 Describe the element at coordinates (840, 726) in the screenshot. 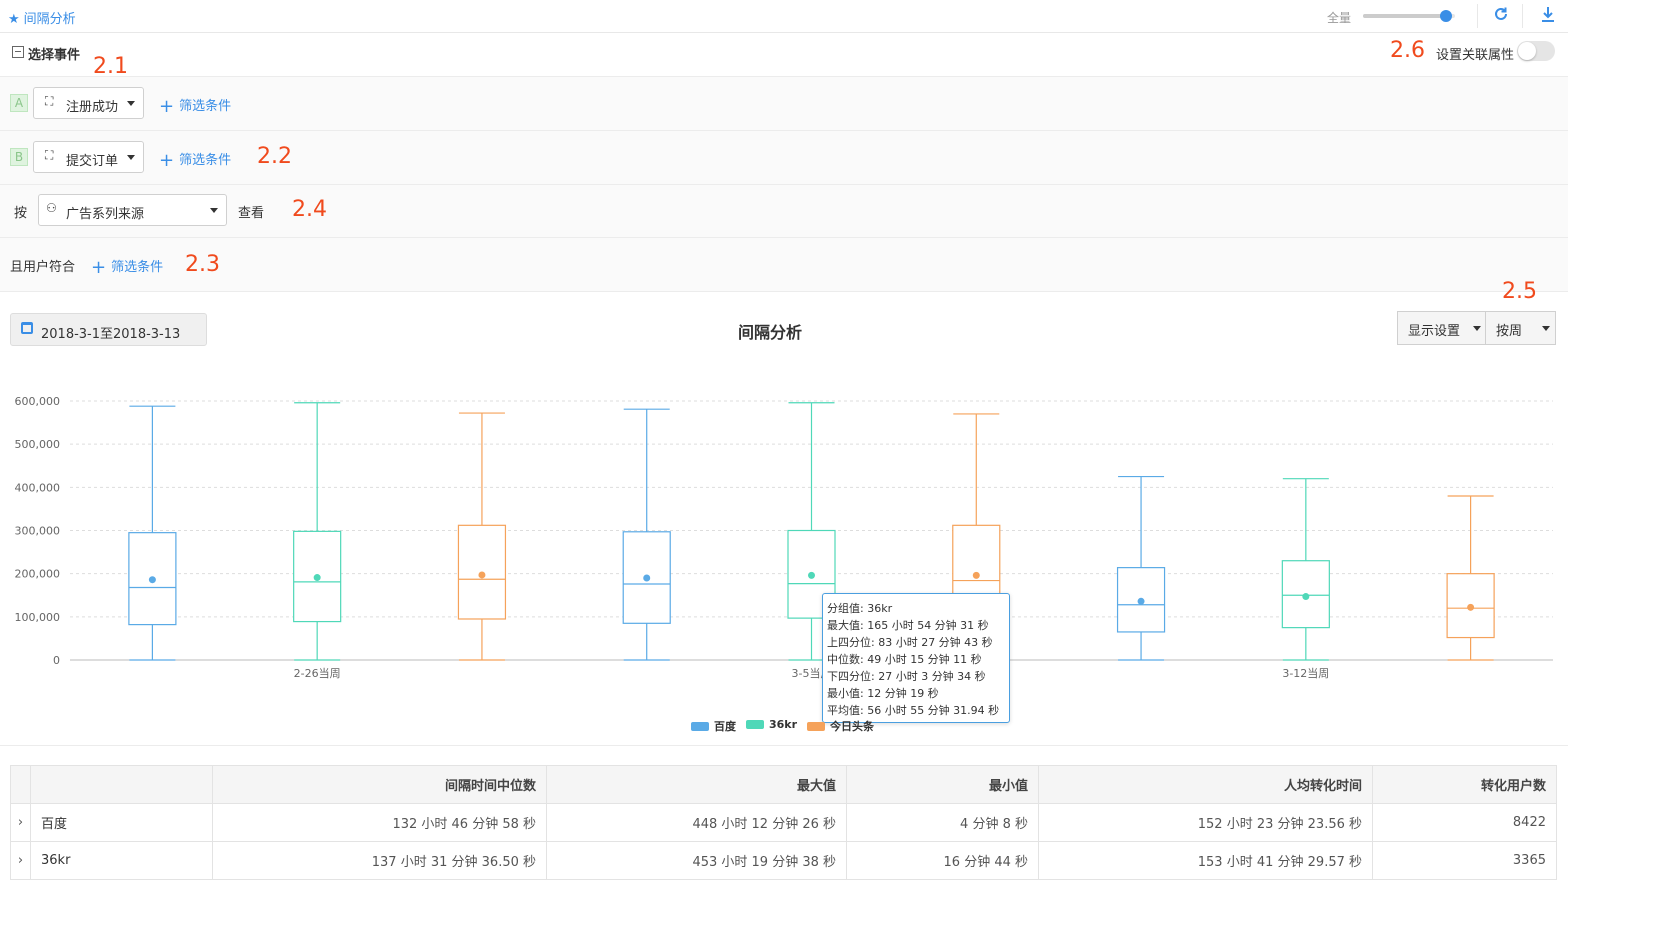

I see `legend-item-toutiao: 今日头条` at that location.